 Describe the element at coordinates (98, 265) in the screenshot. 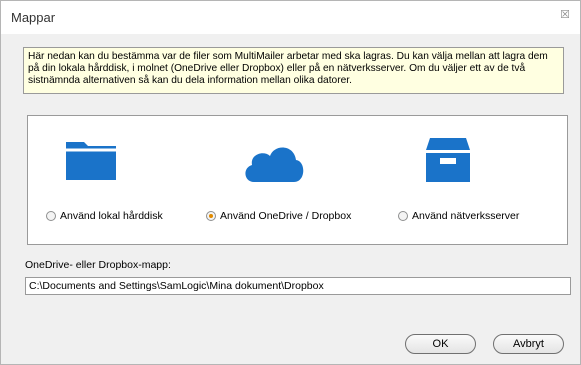

I see `folder-path-label: OneDrive- eller Dropbox-mapp:` at that location.